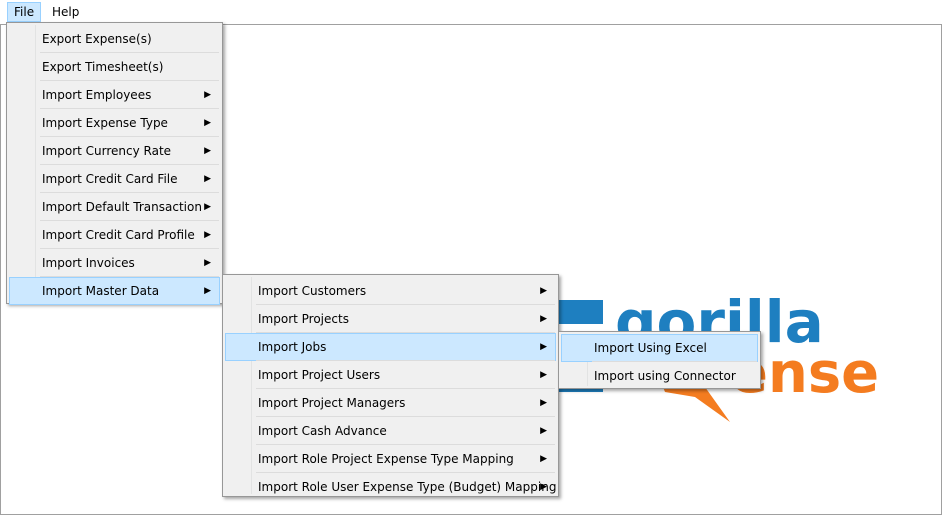 The width and height of the screenshot is (942, 525). I want to click on menu-item-import-jobs: Import Jobs ▶, so click(390, 347).